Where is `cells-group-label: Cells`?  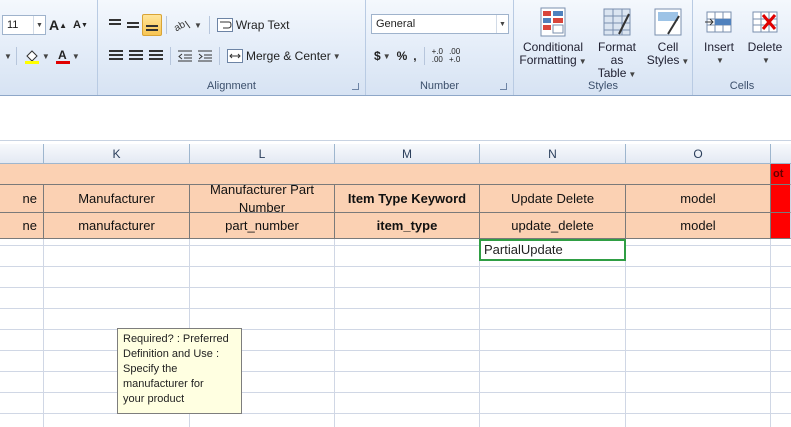
cells-group-label: Cells is located at coordinates (742, 86).